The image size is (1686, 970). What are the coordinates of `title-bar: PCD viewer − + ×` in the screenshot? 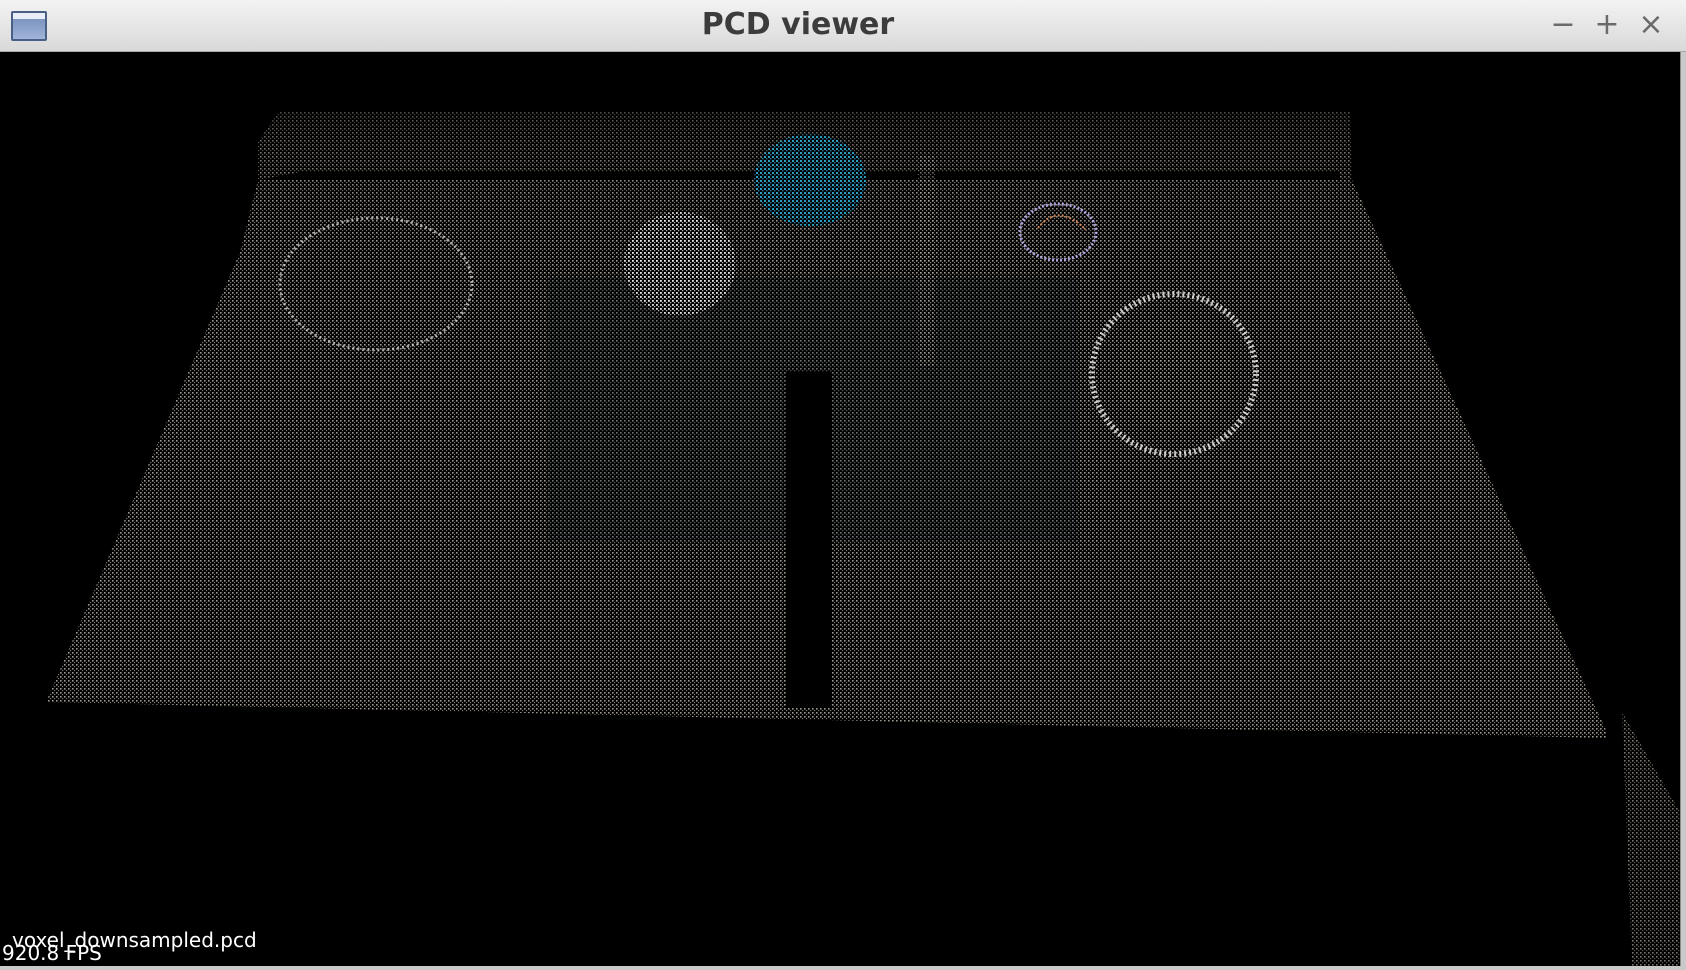 It's located at (843, 26).